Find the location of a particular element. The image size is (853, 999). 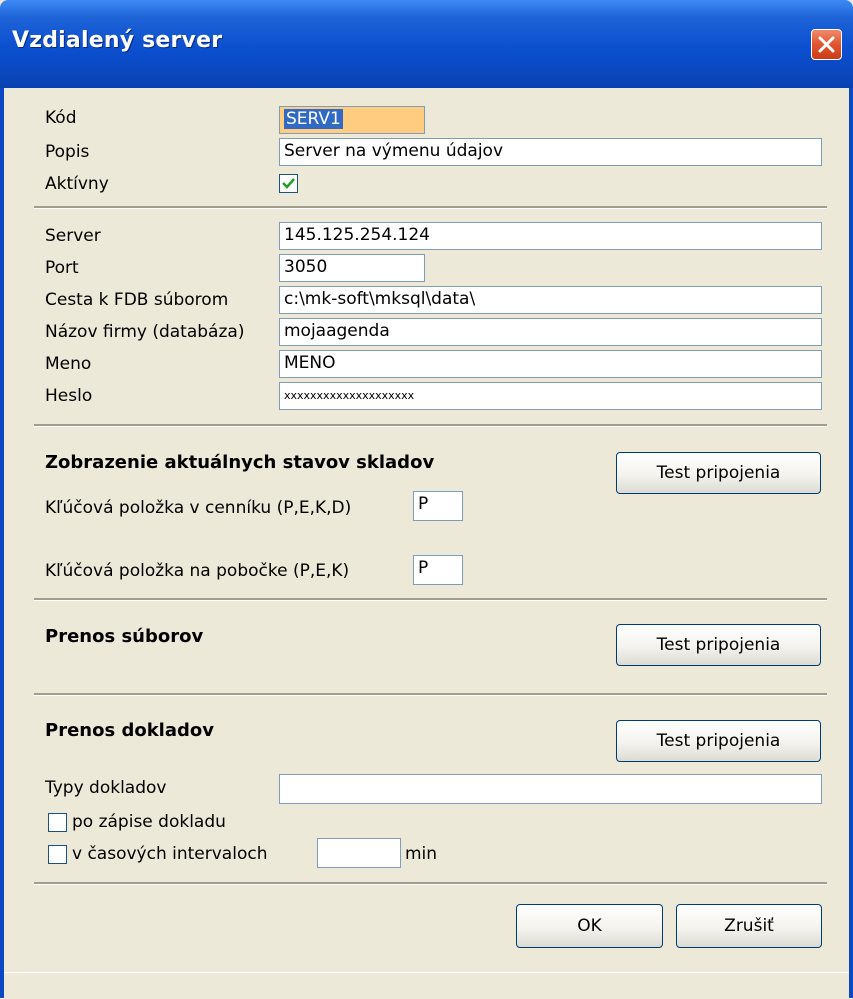

document-types-label: Typy dokladov is located at coordinates (106, 788).